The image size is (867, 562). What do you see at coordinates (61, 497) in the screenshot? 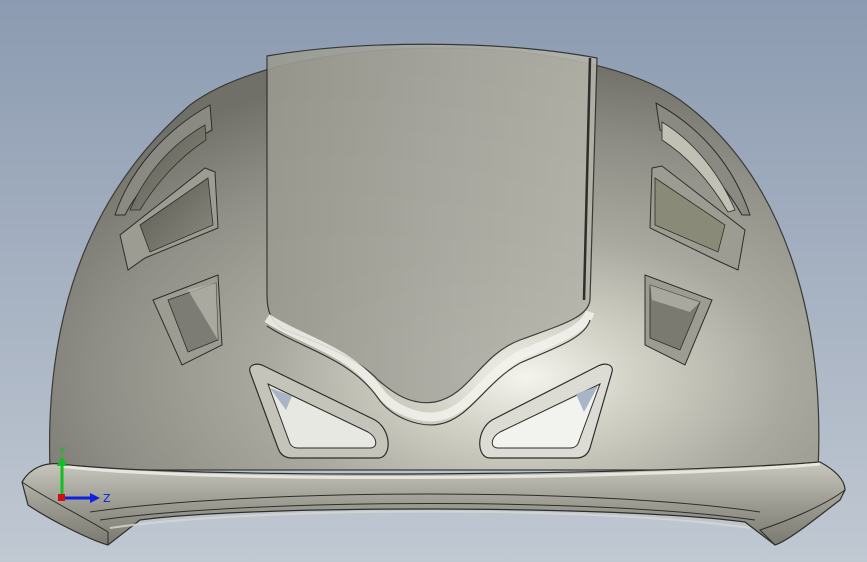
I see `x-axis-marker` at bounding box center [61, 497].